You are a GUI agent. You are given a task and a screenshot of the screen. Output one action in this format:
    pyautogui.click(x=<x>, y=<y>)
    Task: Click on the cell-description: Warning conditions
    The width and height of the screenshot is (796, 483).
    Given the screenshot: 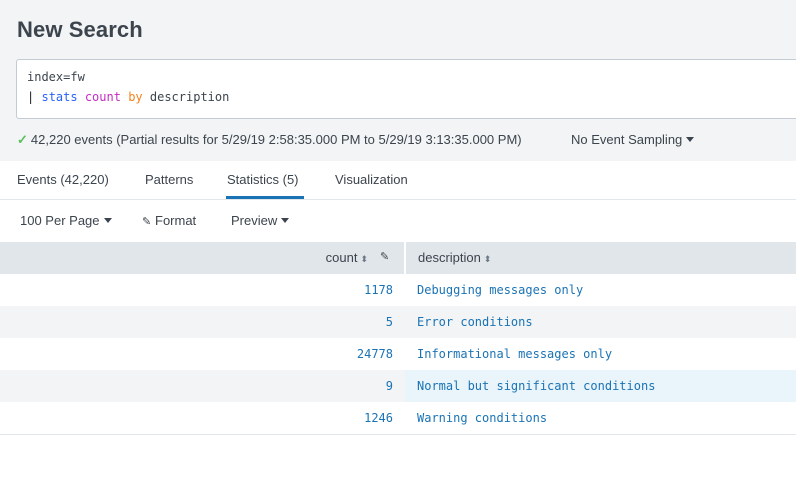 What is the action you would take?
    pyautogui.click(x=482, y=418)
    